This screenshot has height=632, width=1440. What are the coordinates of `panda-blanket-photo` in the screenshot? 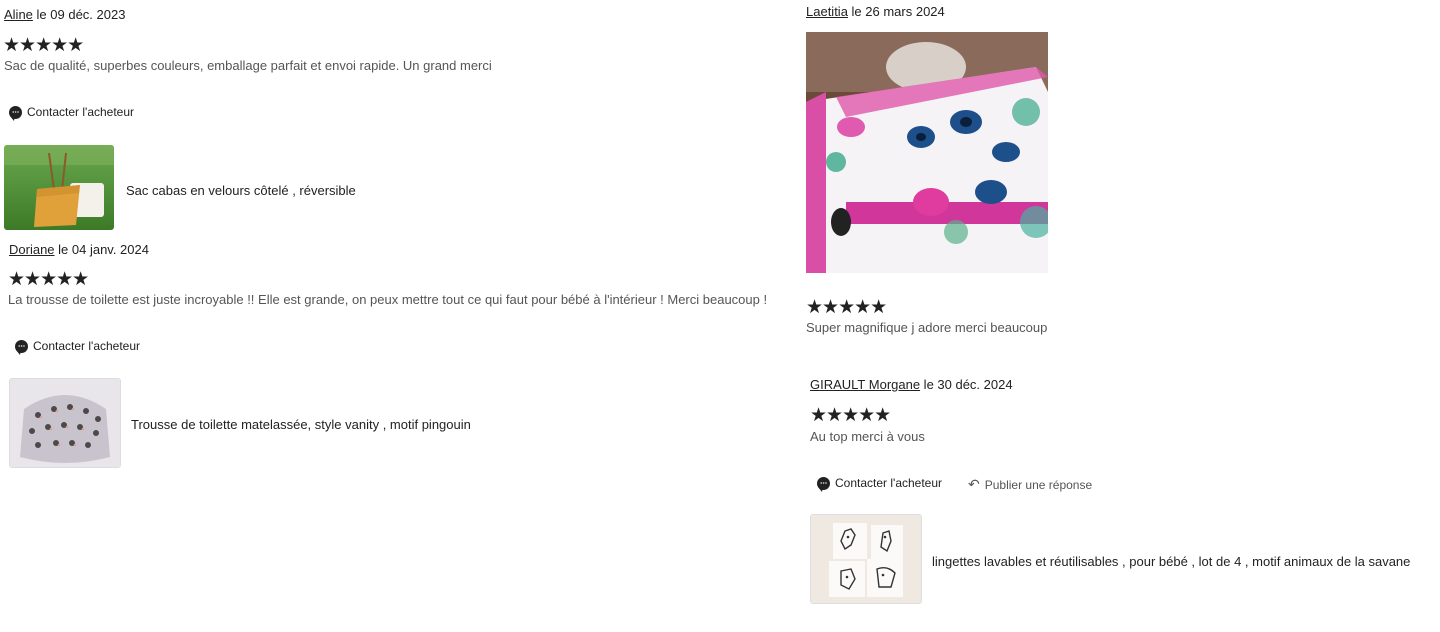 It's located at (927, 152).